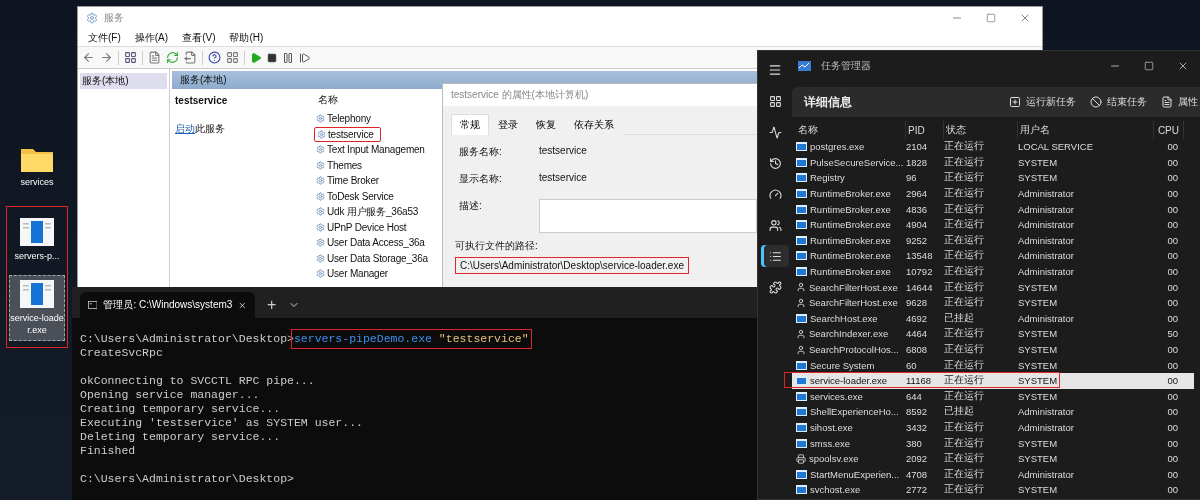  I want to click on process-row: SearchFilterHost.exe 14644 正在运行 SYSTEM 00, so click(993, 287).